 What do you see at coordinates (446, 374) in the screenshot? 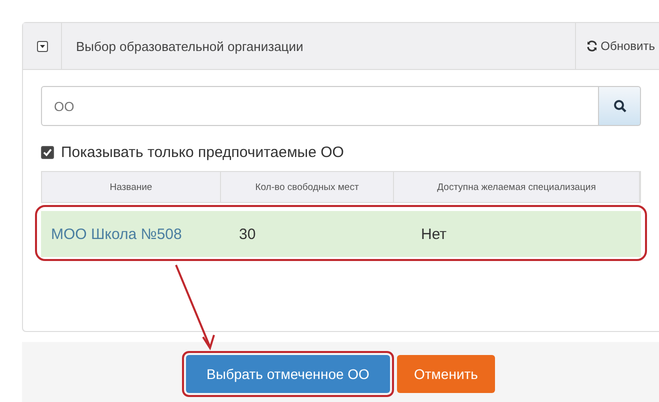
I see `action-button: Отменить` at bounding box center [446, 374].